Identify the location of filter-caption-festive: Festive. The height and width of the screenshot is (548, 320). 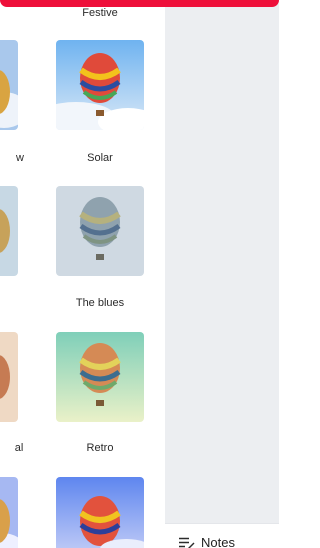
(100, 13).